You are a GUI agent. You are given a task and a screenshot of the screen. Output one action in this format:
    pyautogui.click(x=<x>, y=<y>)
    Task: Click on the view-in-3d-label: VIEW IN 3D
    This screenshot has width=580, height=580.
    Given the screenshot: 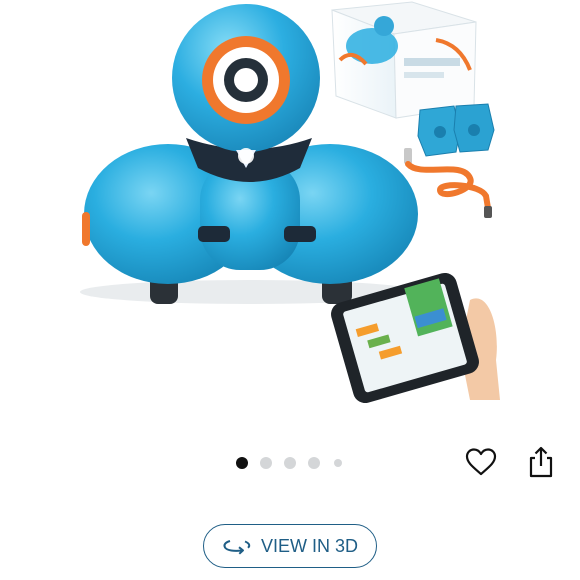 What is the action you would take?
    pyautogui.click(x=309, y=545)
    